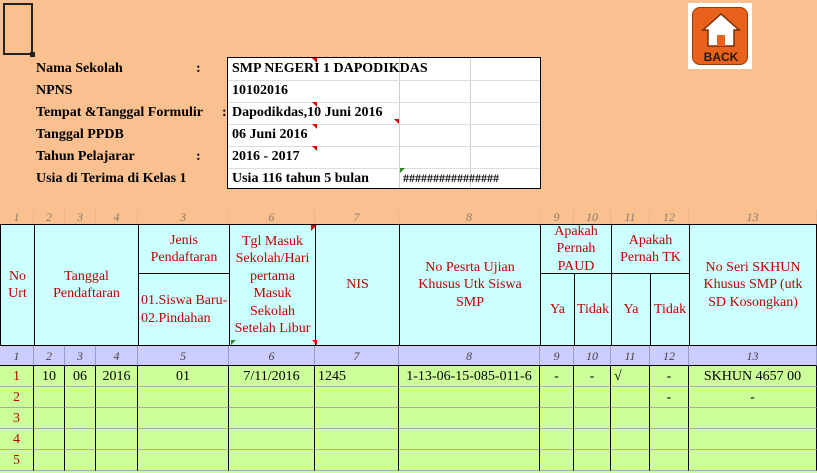  I want to click on table-cell-d: 10, so click(49, 376).